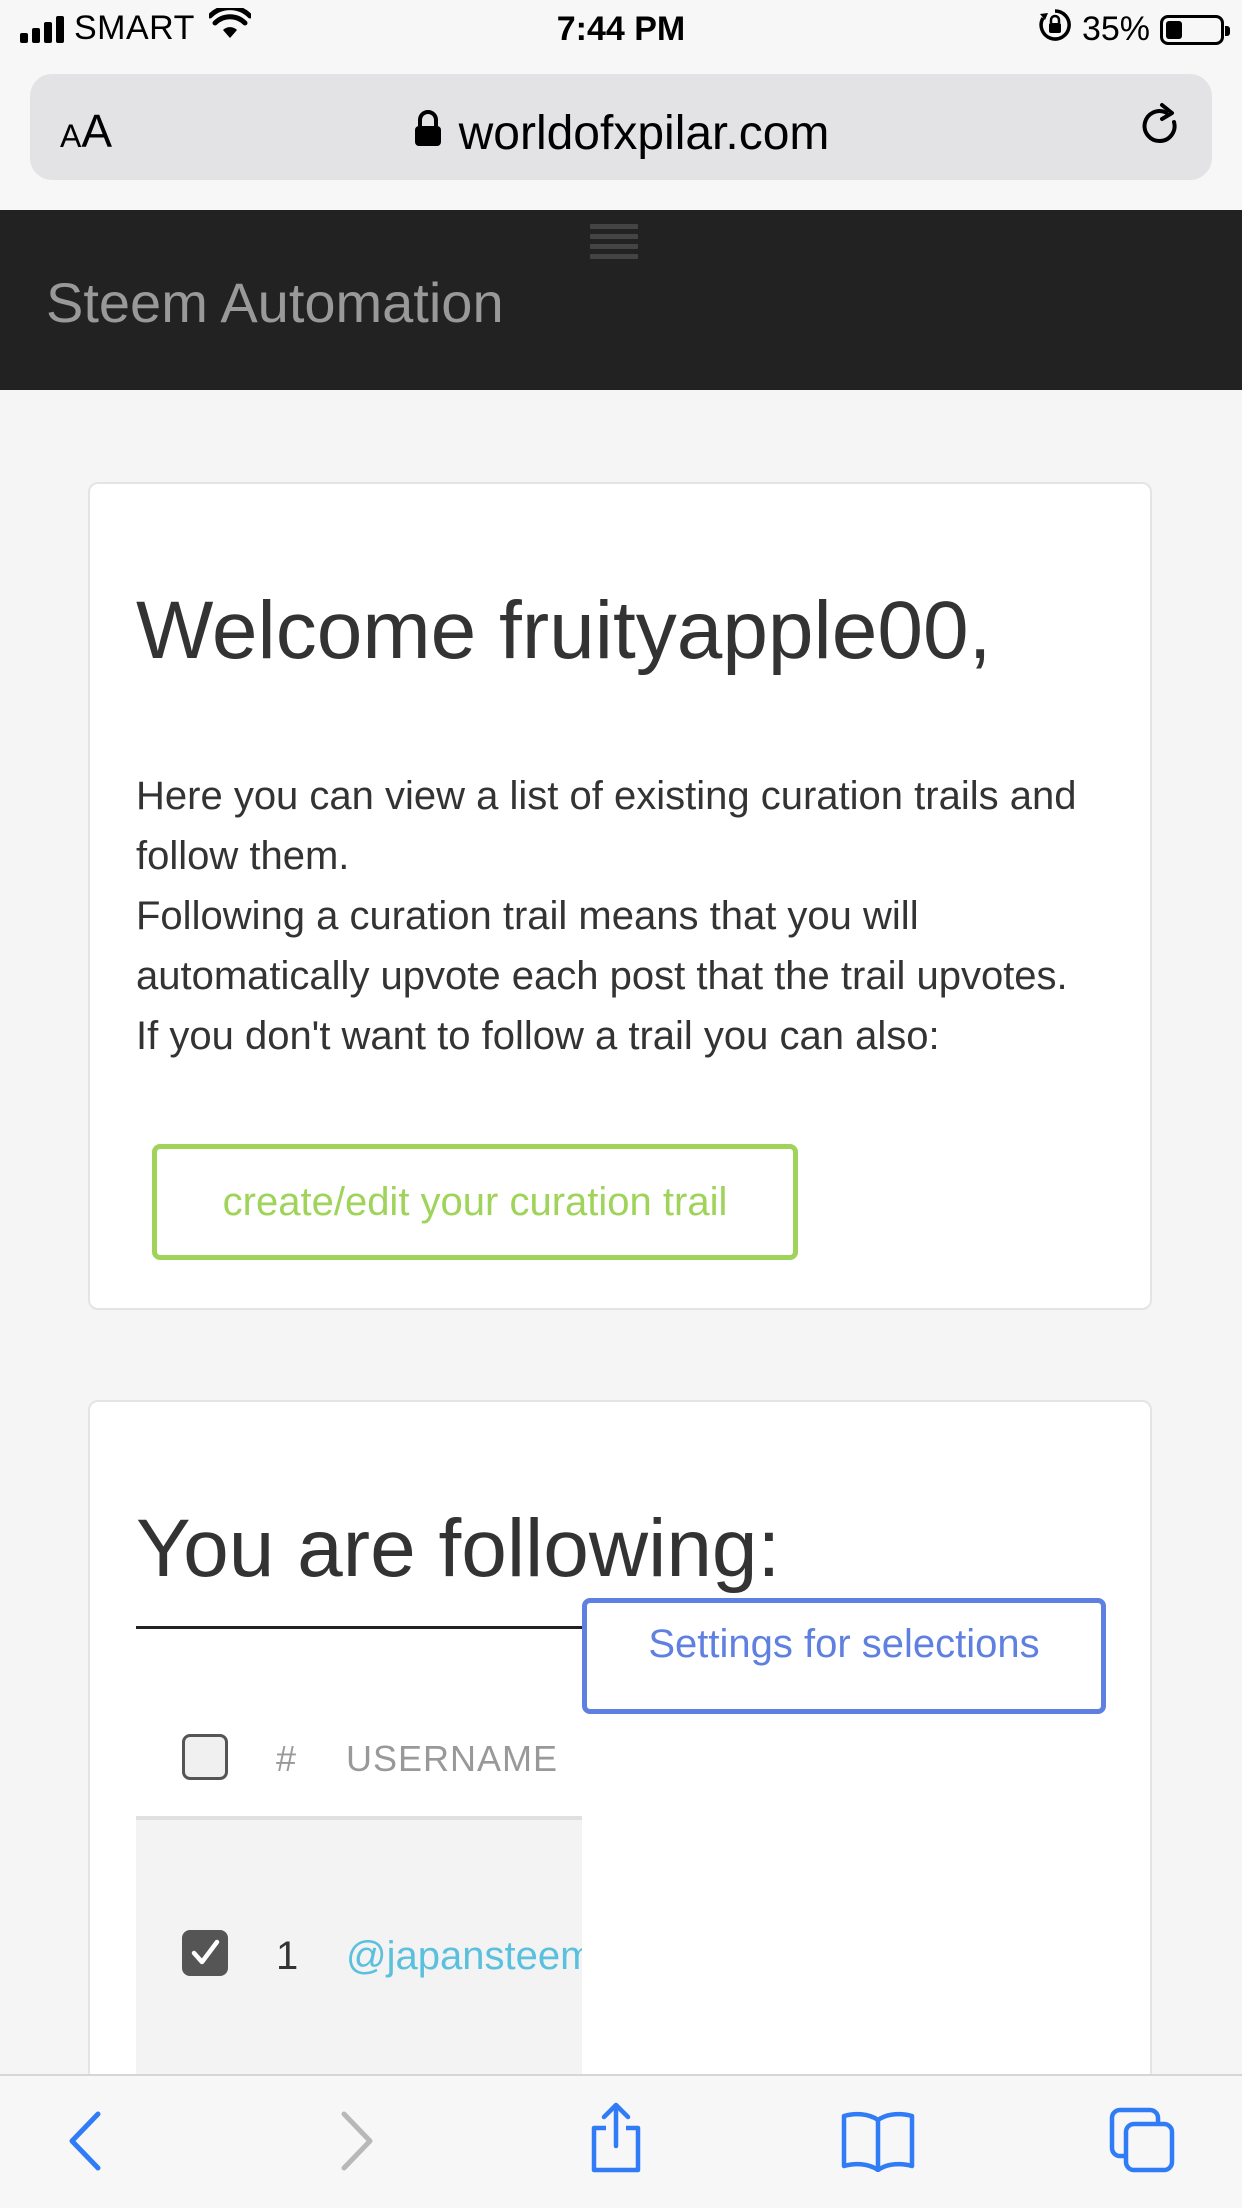  Describe the element at coordinates (878, 2143) in the screenshot. I see `bookmarks-icon` at that location.